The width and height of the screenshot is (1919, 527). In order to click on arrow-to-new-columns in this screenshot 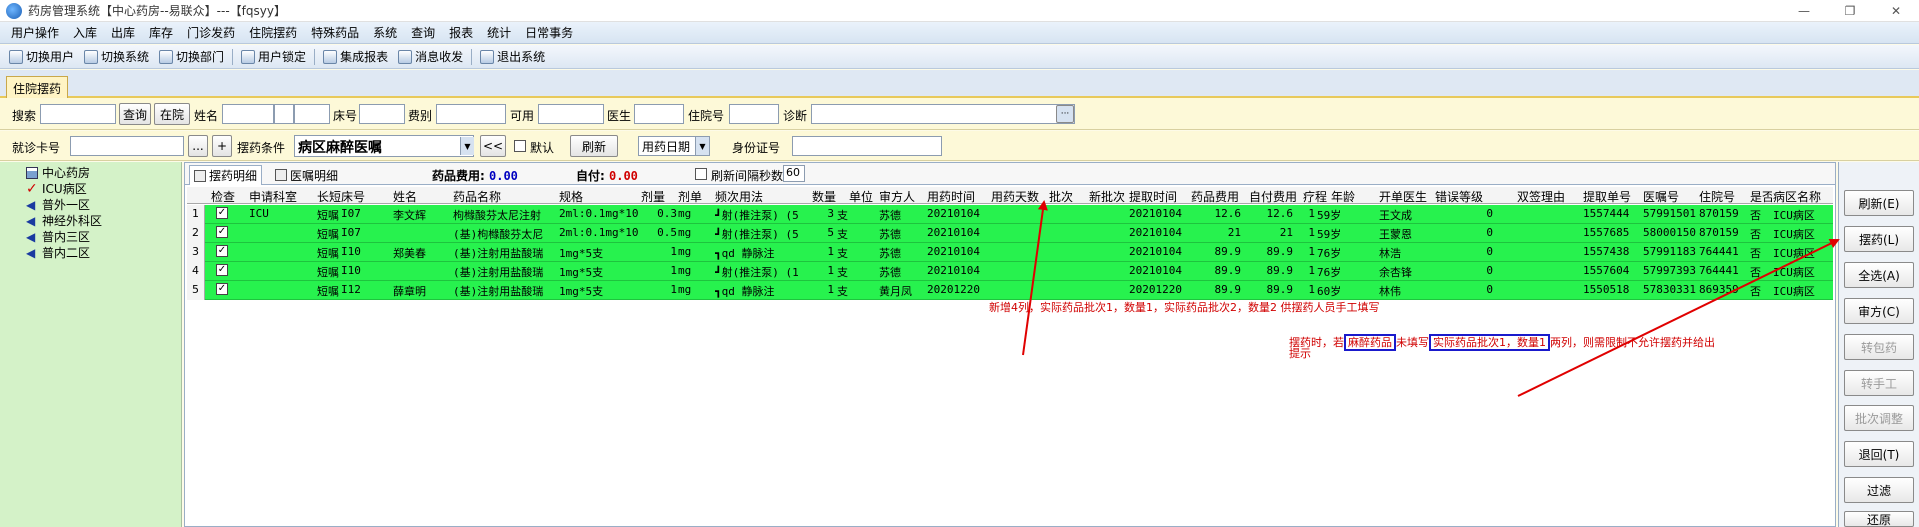, I will do `click(1035, 278)`.